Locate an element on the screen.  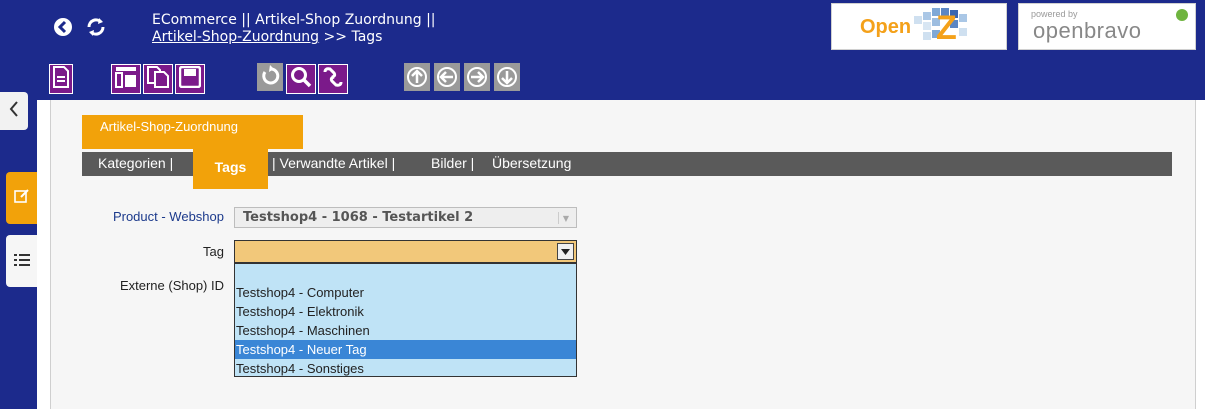
breadcrumb-link: Artikel-Shop-Zuordnung is located at coordinates (235, 37).